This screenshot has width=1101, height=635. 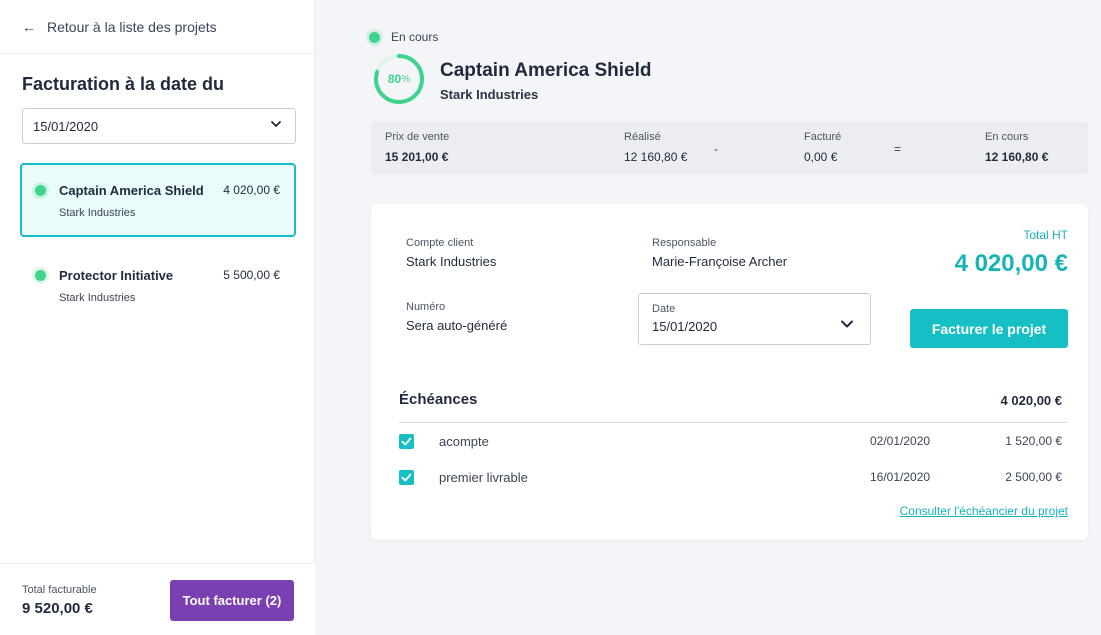 What do you see at coordinates (417, 157) in the screenshot?
I see `summary-value: 15 201,00 €` at bounding box center [417, 157].